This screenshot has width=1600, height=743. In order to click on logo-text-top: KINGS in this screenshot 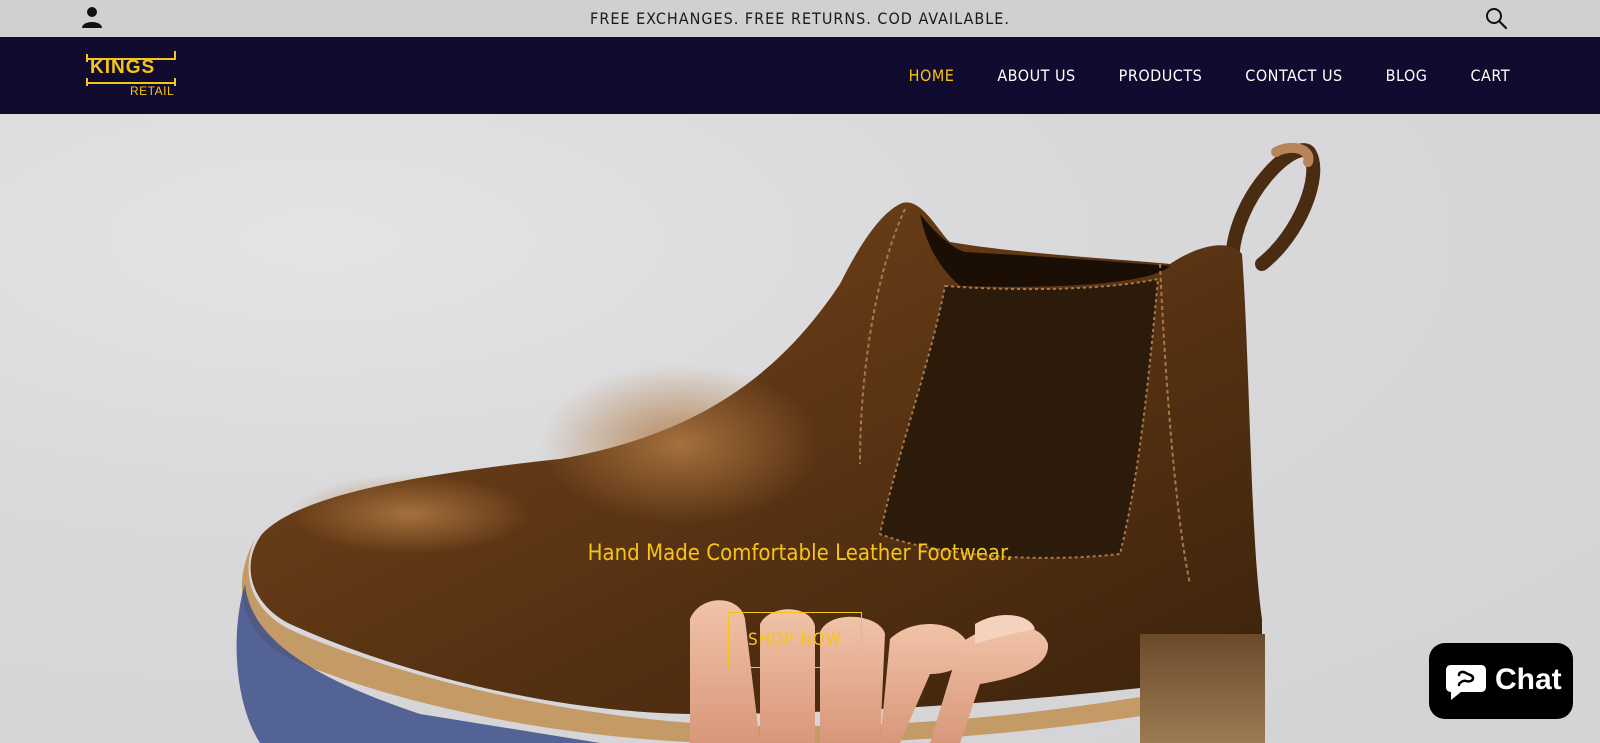, I will do `click(123, 67)`.